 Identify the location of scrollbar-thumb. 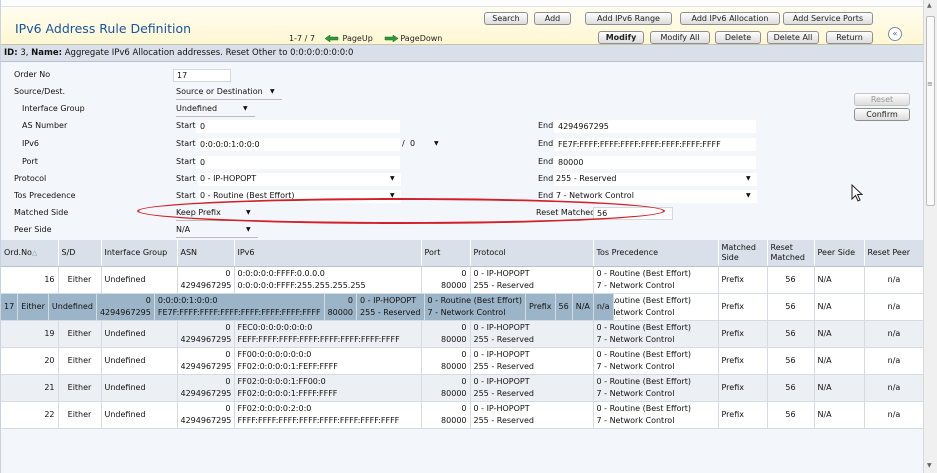
(930, 111).